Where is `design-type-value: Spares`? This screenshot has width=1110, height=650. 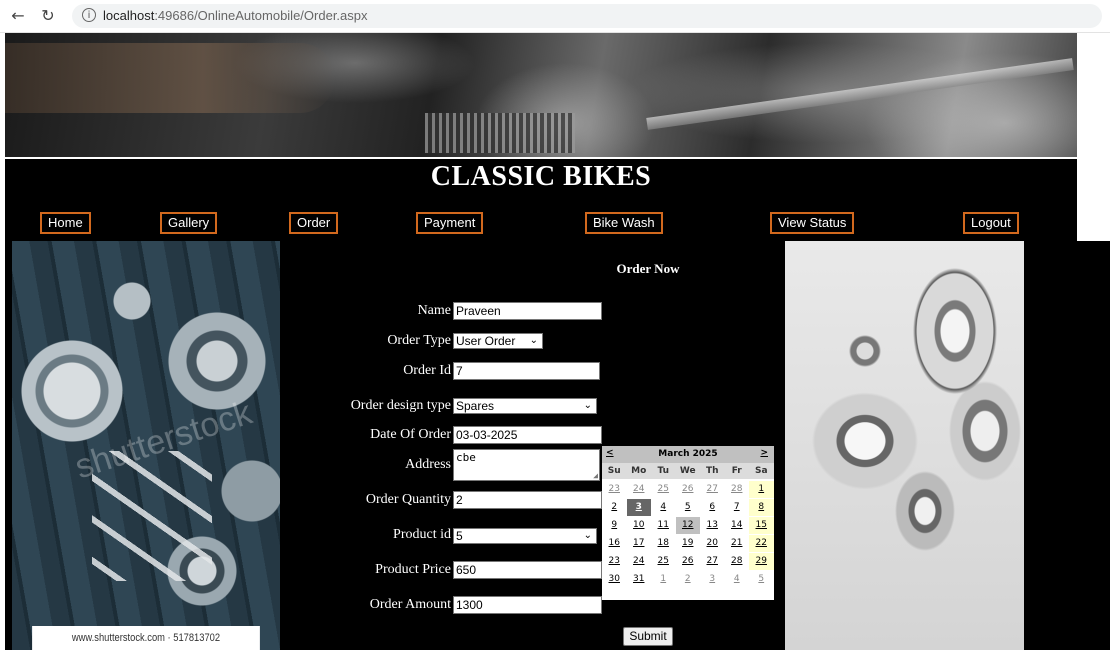
design-type-value: Spares is located at coordinates (475, 406).